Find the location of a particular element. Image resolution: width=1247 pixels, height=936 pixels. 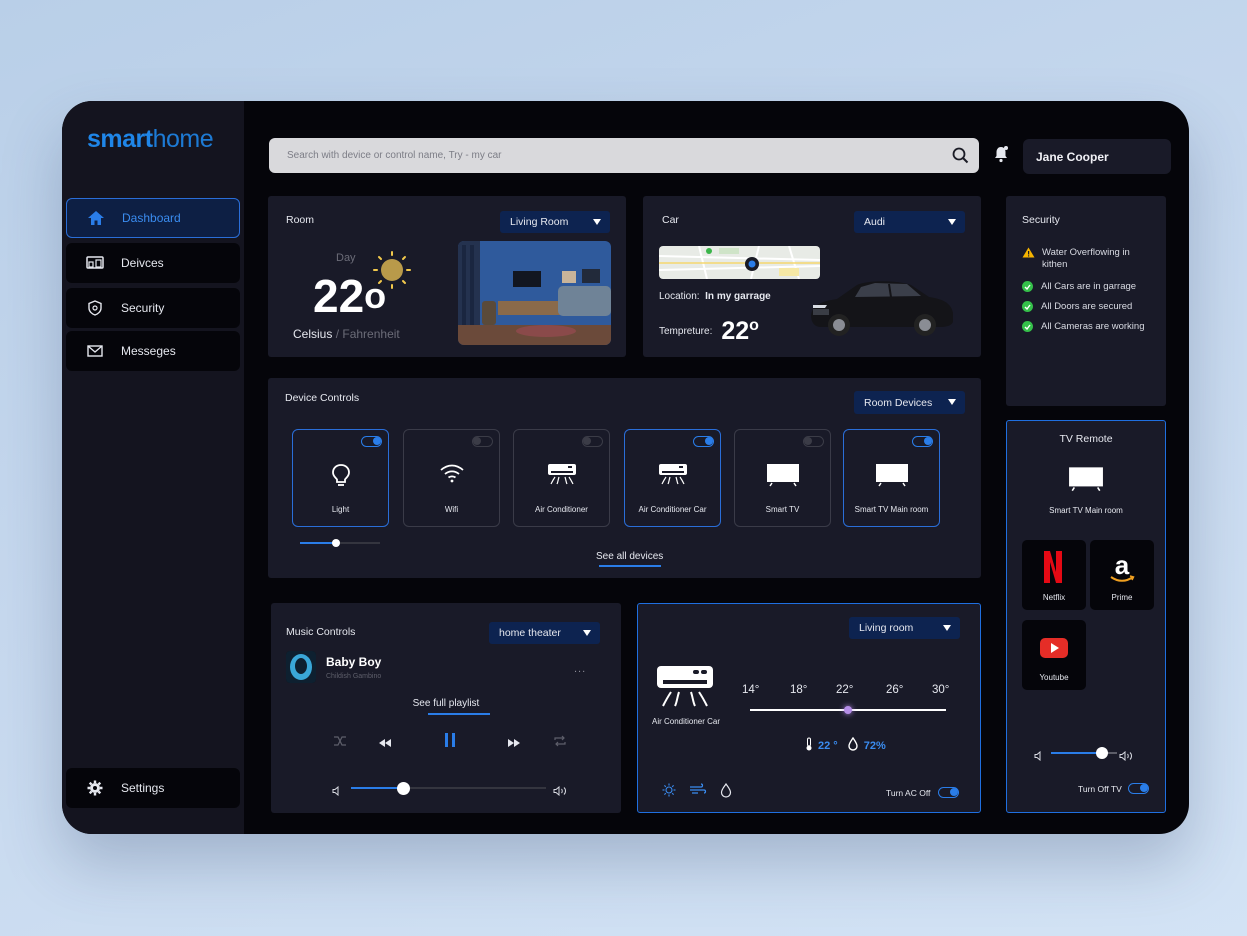

repeat-icon is located at coordinates (560, 743).